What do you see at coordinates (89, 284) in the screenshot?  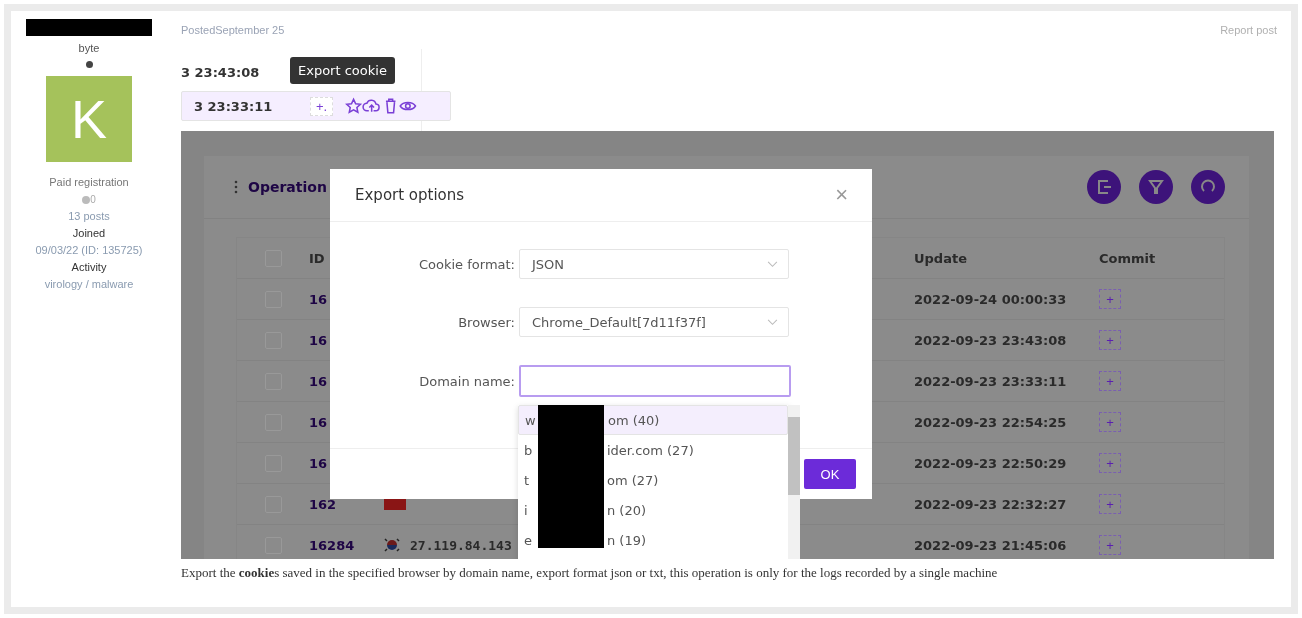 I see `activity-value: virology / malware` at bounding box center [89, 284].